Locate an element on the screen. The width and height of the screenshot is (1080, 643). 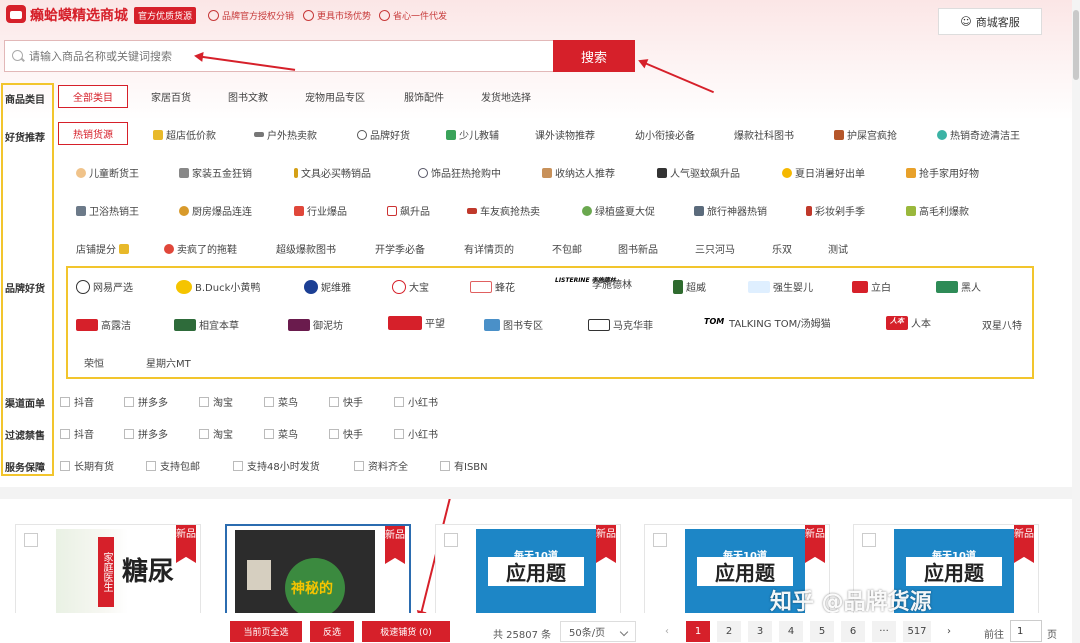
brand-item: 荣恒 is located at coordinates (94, 362).